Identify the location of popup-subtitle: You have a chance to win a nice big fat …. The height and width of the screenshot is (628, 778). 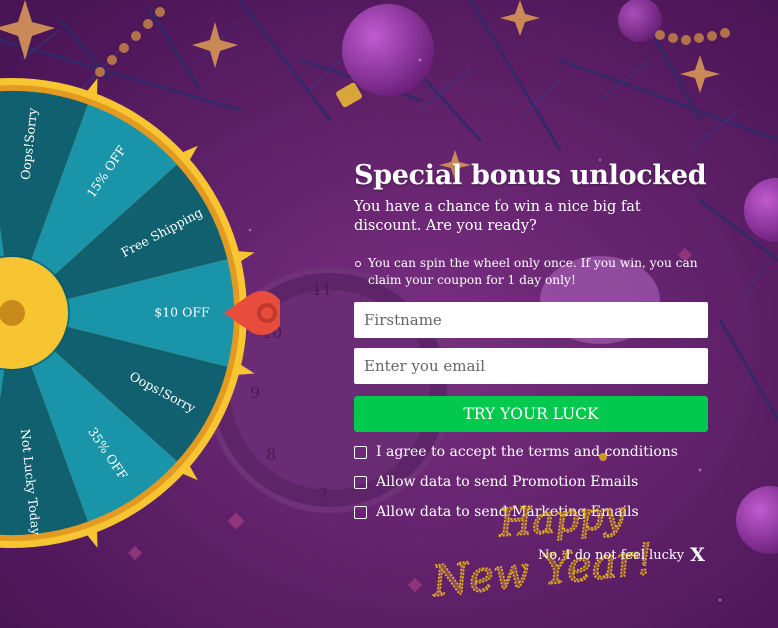
(497, 216).